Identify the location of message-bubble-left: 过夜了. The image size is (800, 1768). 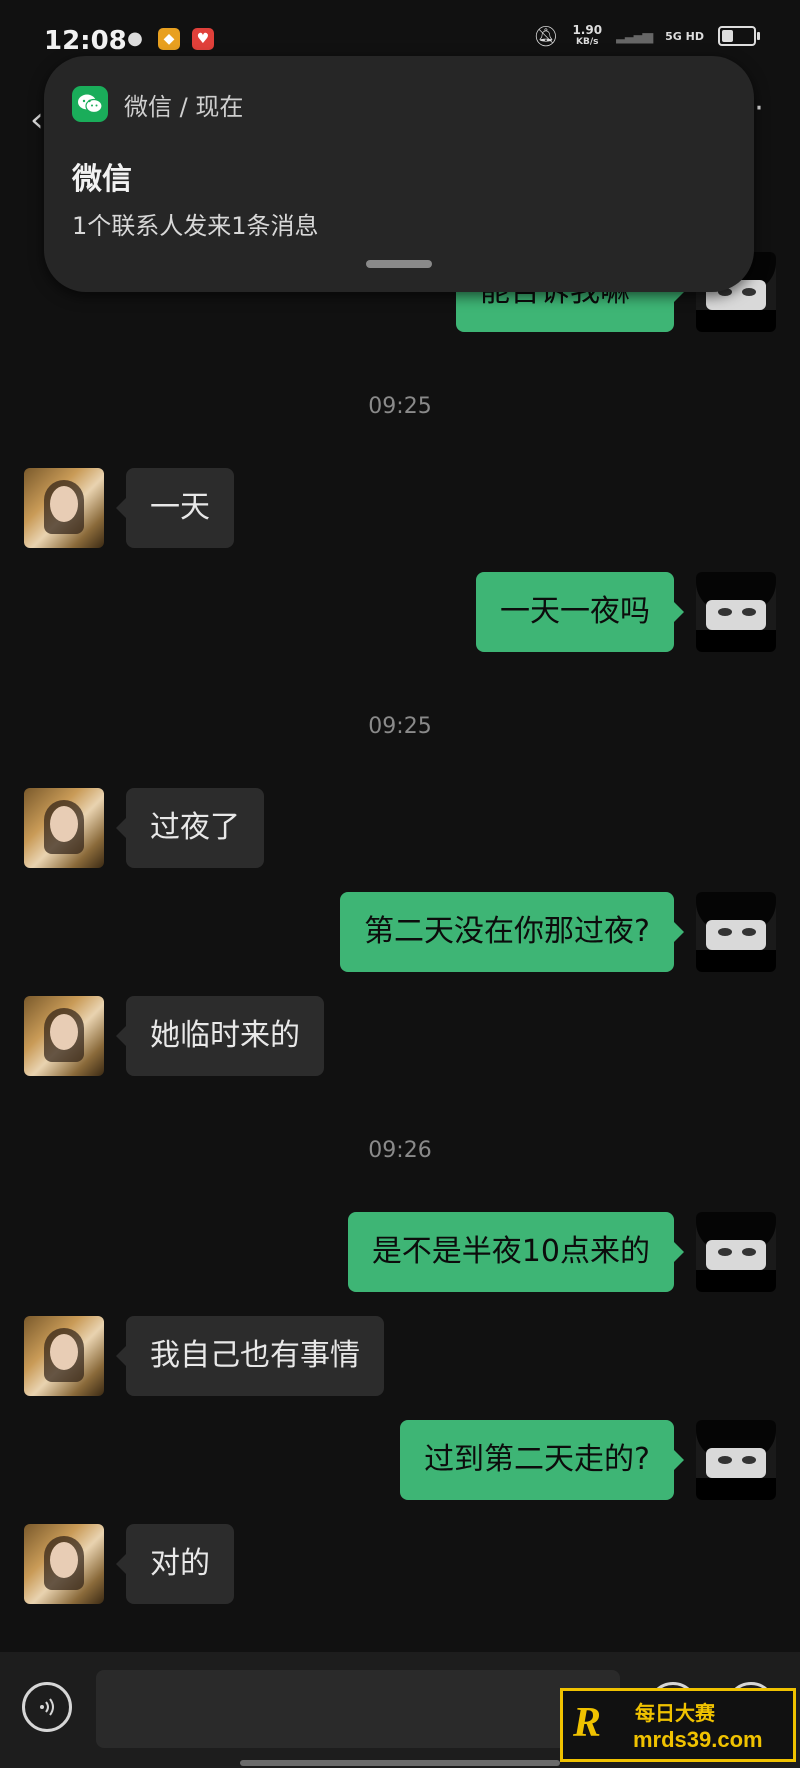
(190, 828).